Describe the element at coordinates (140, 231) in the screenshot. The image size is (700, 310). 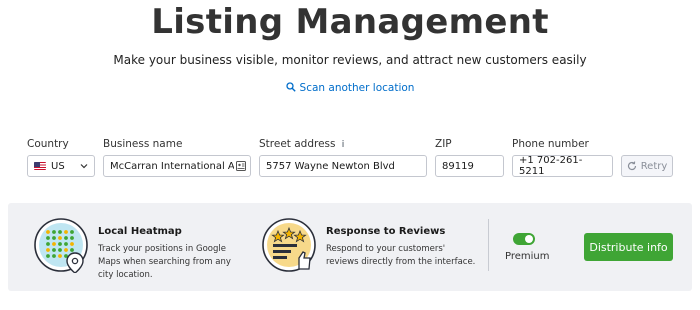
I see `local-heatmap-title: Local Heatmap` at that location.